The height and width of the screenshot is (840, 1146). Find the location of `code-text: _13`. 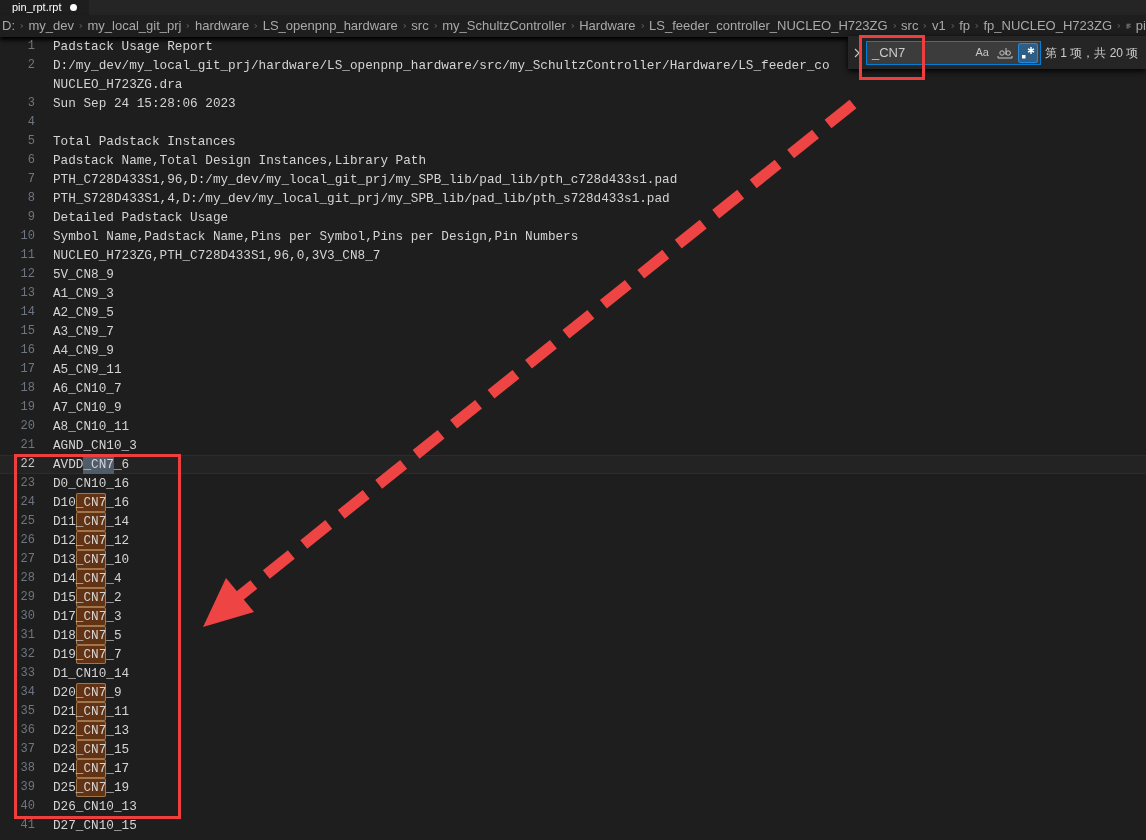

code-text: _13 is located at coordinates (118, 731).